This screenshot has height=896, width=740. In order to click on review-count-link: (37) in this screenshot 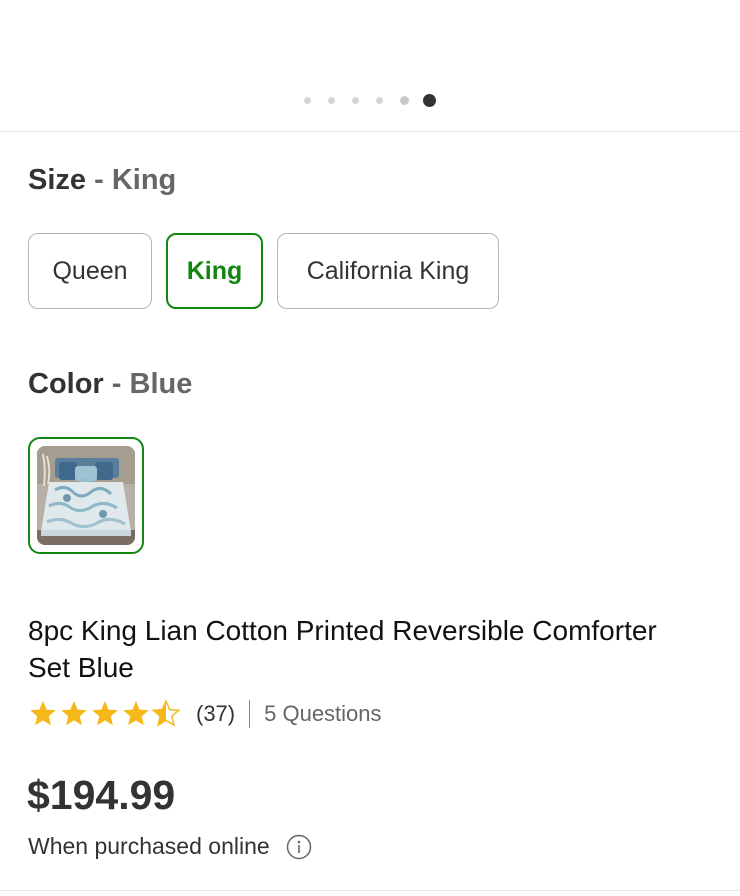, I will do `click(215, 714)`.